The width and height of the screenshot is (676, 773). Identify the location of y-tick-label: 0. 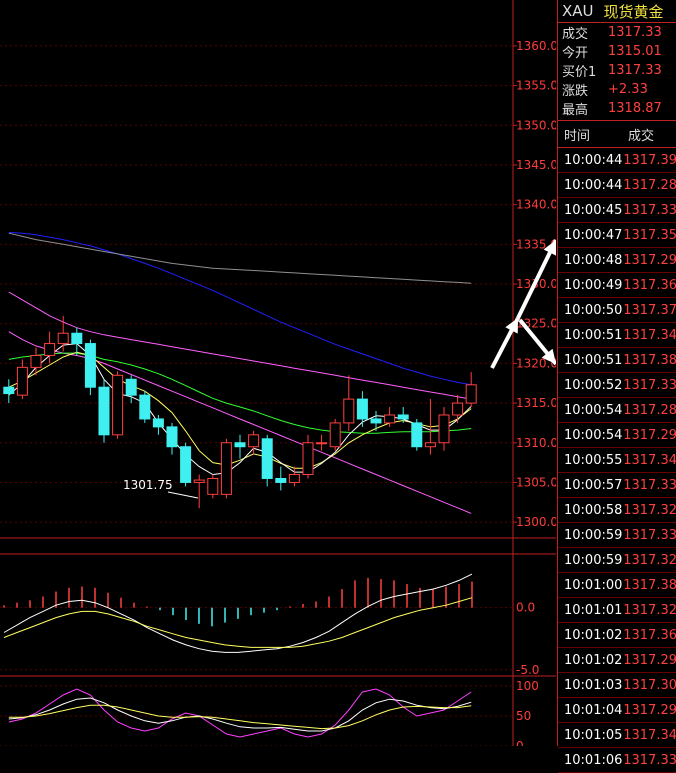
(520, 742).